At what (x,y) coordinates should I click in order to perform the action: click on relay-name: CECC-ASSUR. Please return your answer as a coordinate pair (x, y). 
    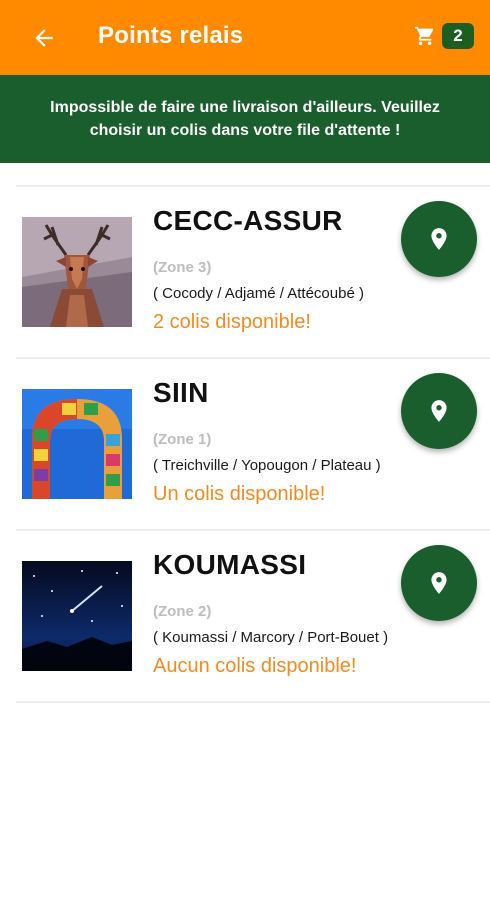
    Looking at the image, I should click on (248, 220).